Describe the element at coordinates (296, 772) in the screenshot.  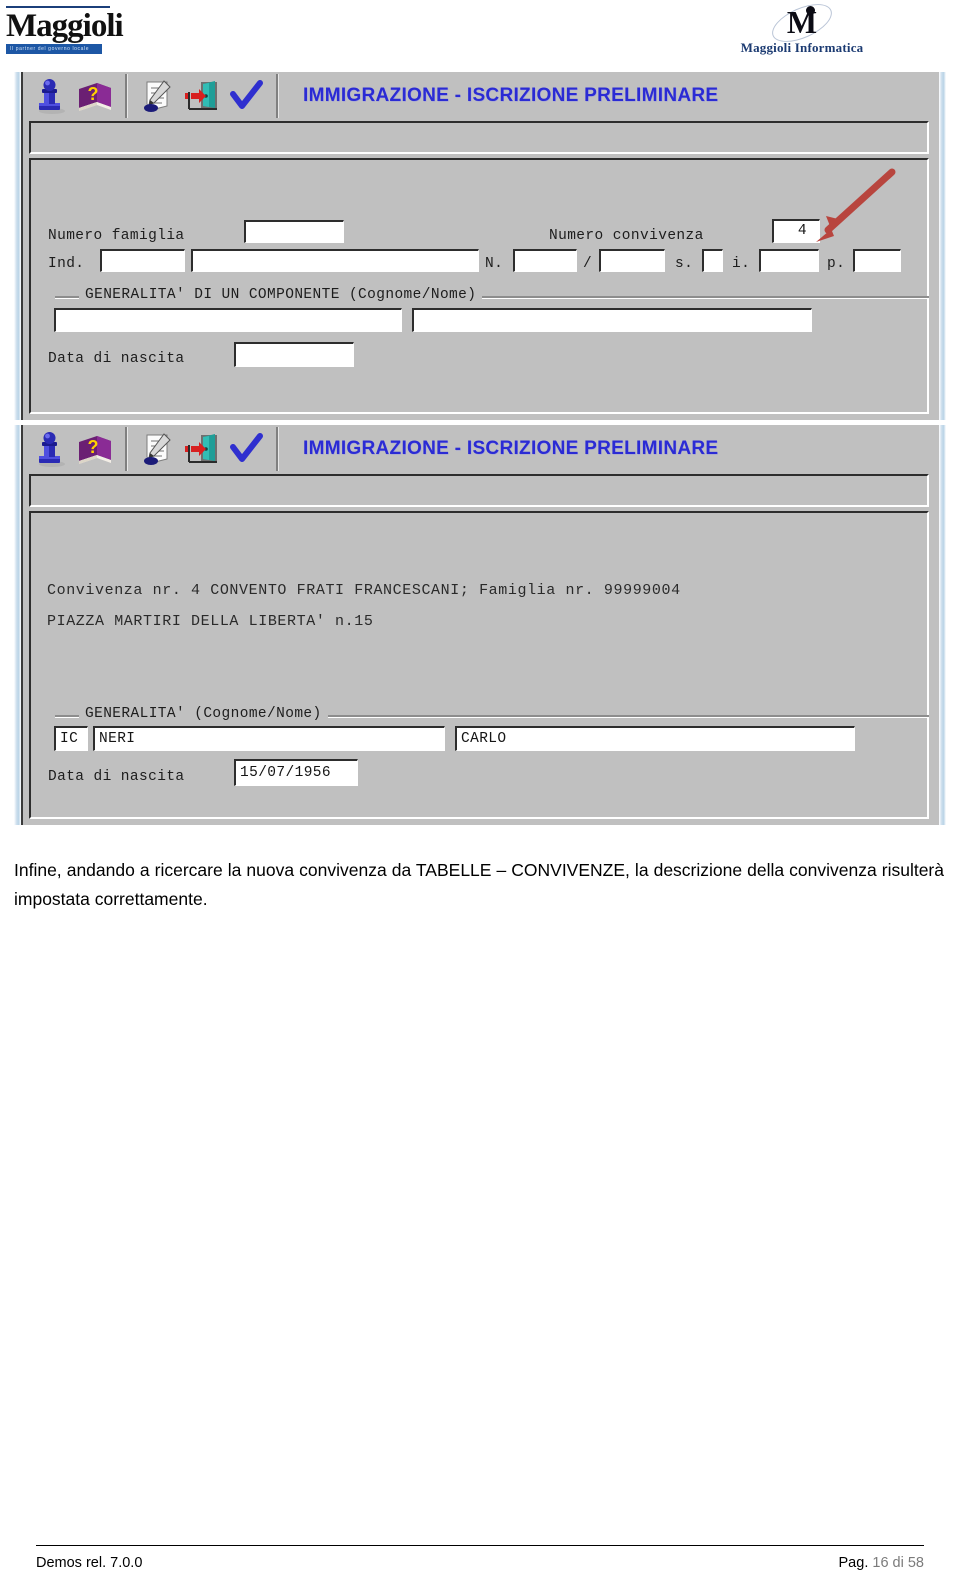
I see `data-nascita-field-bottom: 15/07/1956` at that location.